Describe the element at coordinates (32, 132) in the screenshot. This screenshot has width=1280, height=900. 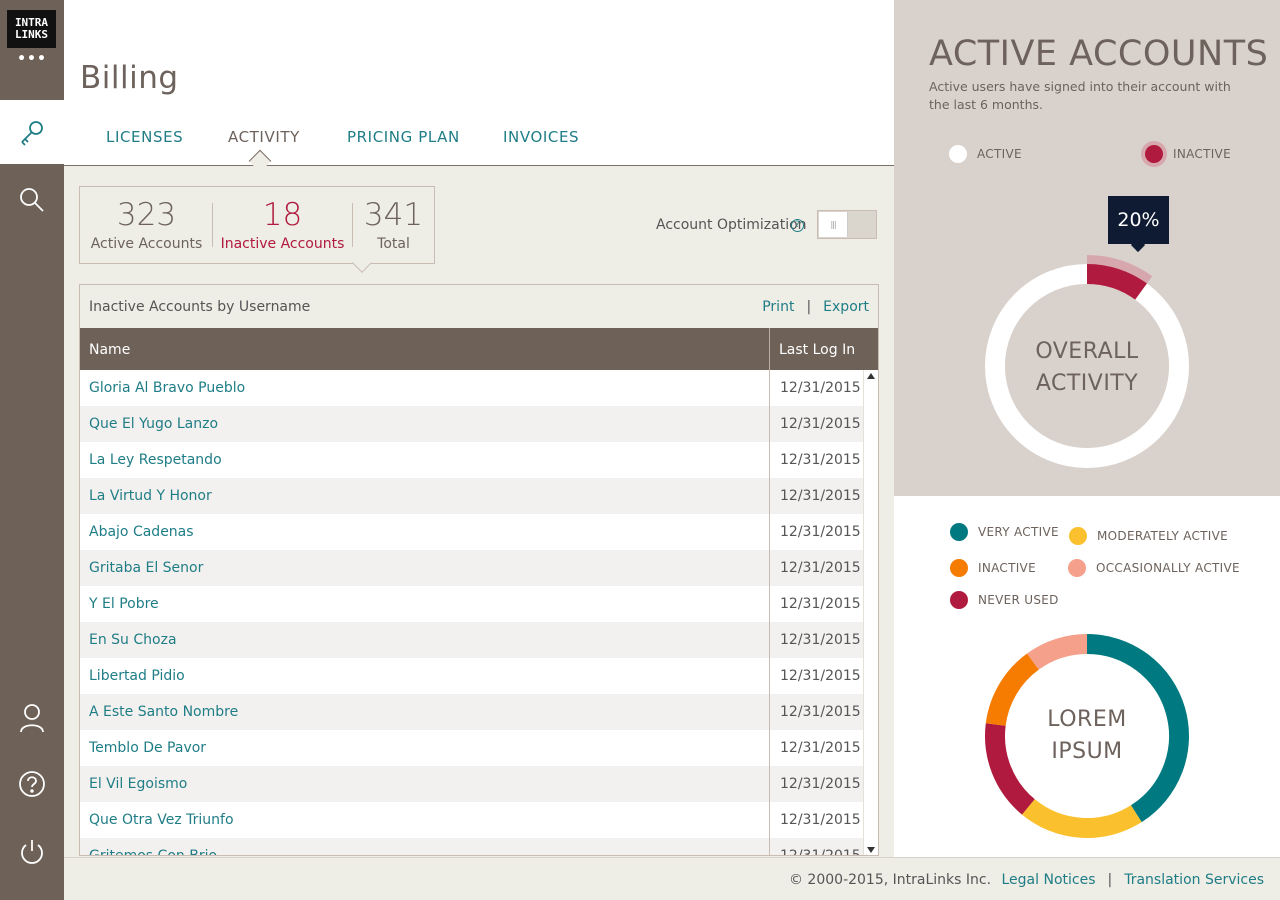
I see `key-icon` at that location.